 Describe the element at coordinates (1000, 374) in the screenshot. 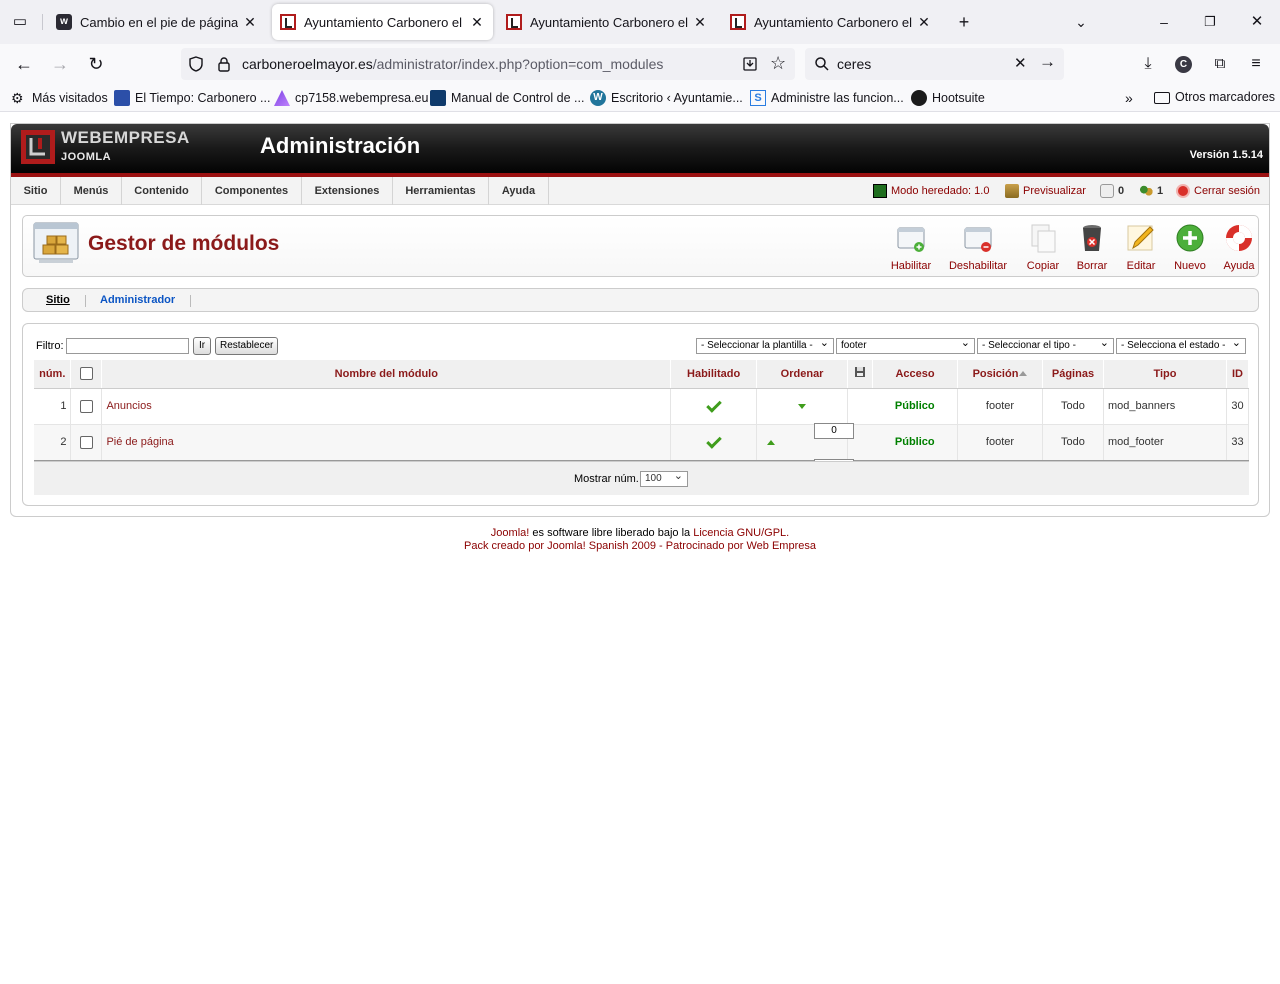

I see `header-position: Posición` at that location.